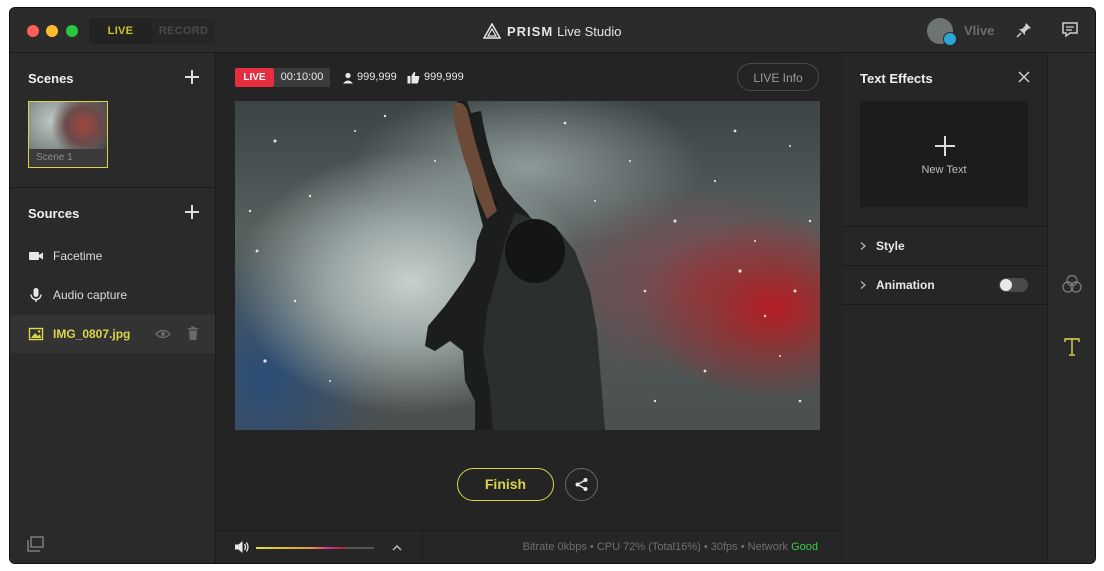  I want to click on prism-logo-icon, so click(492, 31).